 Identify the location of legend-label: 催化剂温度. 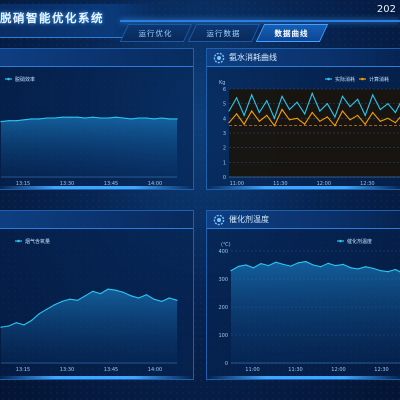
(359, 241).